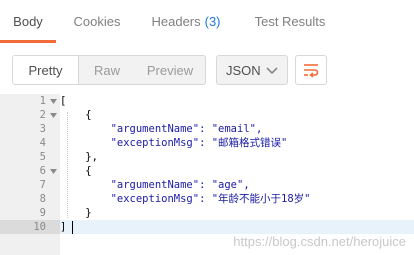 The height and width of the screenshot is (255, 414). Describe the element at coordinates (30, 171) in the screenshot. I see `gutter-row: 6` at that location.